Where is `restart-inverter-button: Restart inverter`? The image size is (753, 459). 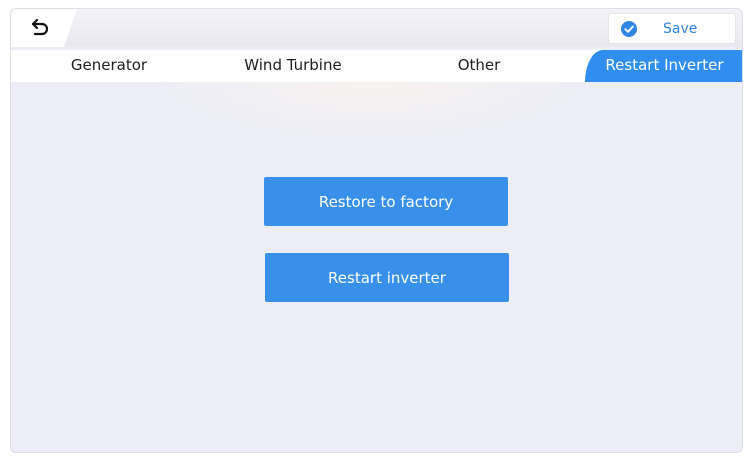
restart-inverter-button: Restart inverter is located at coordinates (387, 277).